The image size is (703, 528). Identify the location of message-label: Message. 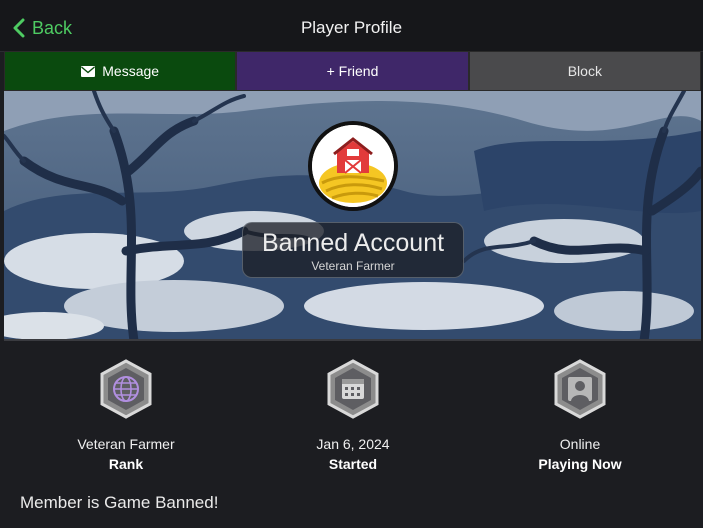
(131, 71).